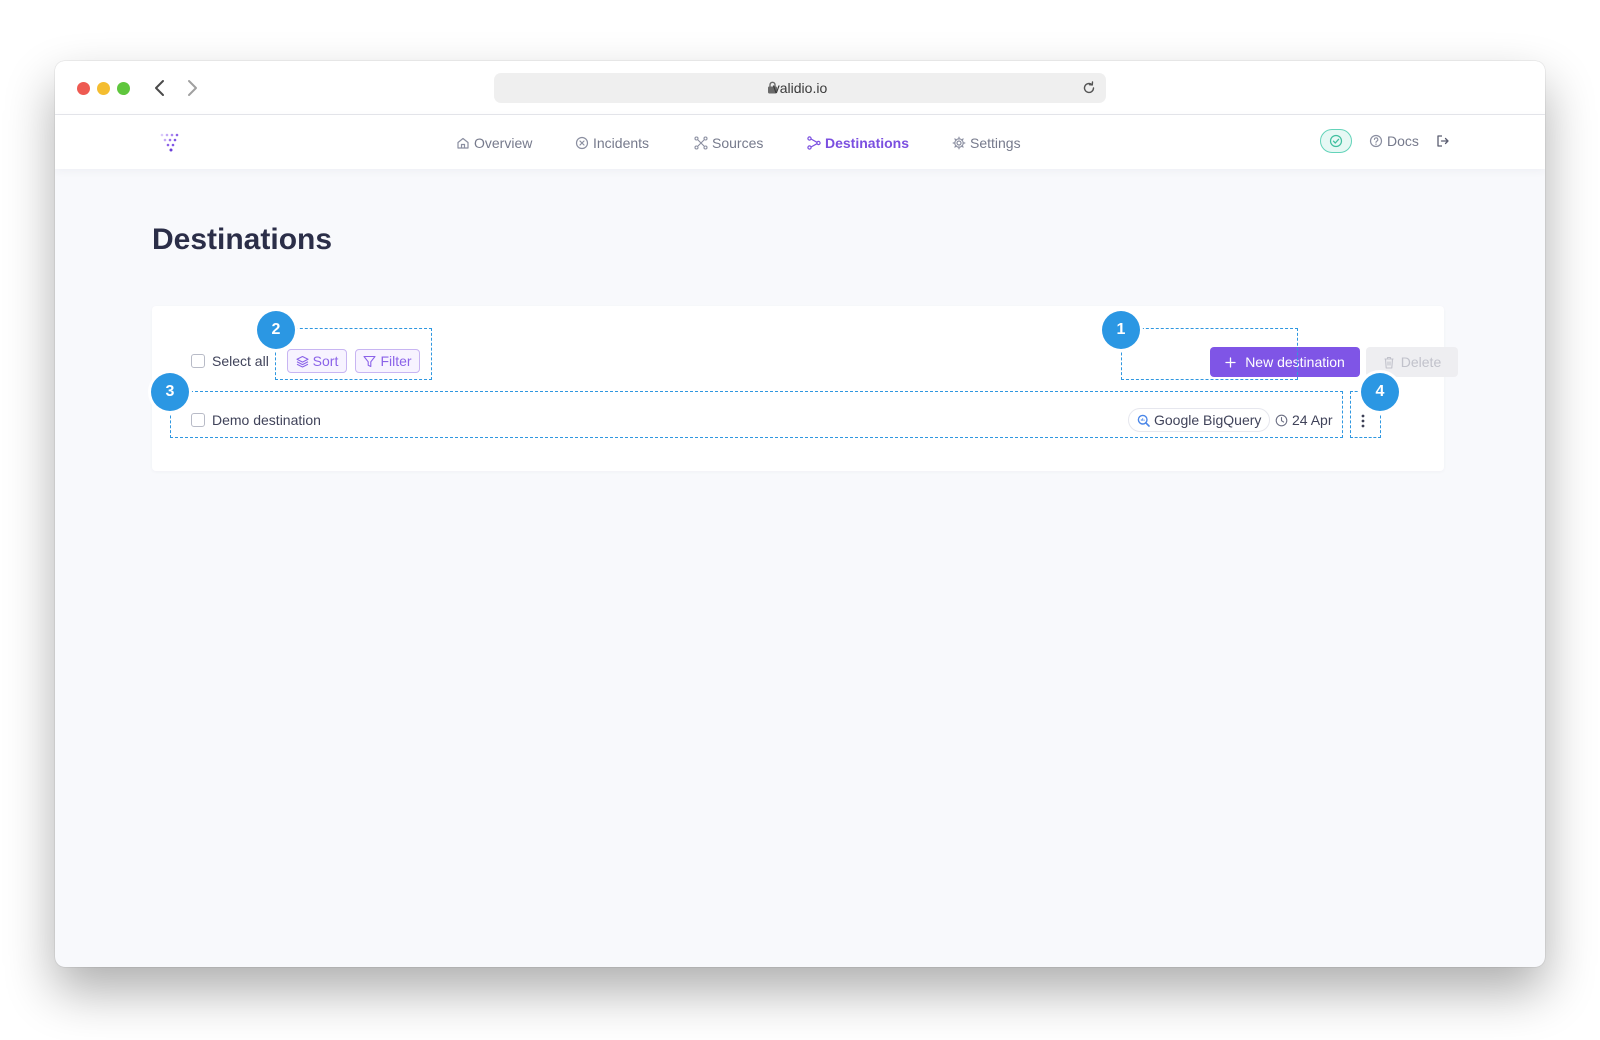  I want to click on close-window-button, so click(83, 88).